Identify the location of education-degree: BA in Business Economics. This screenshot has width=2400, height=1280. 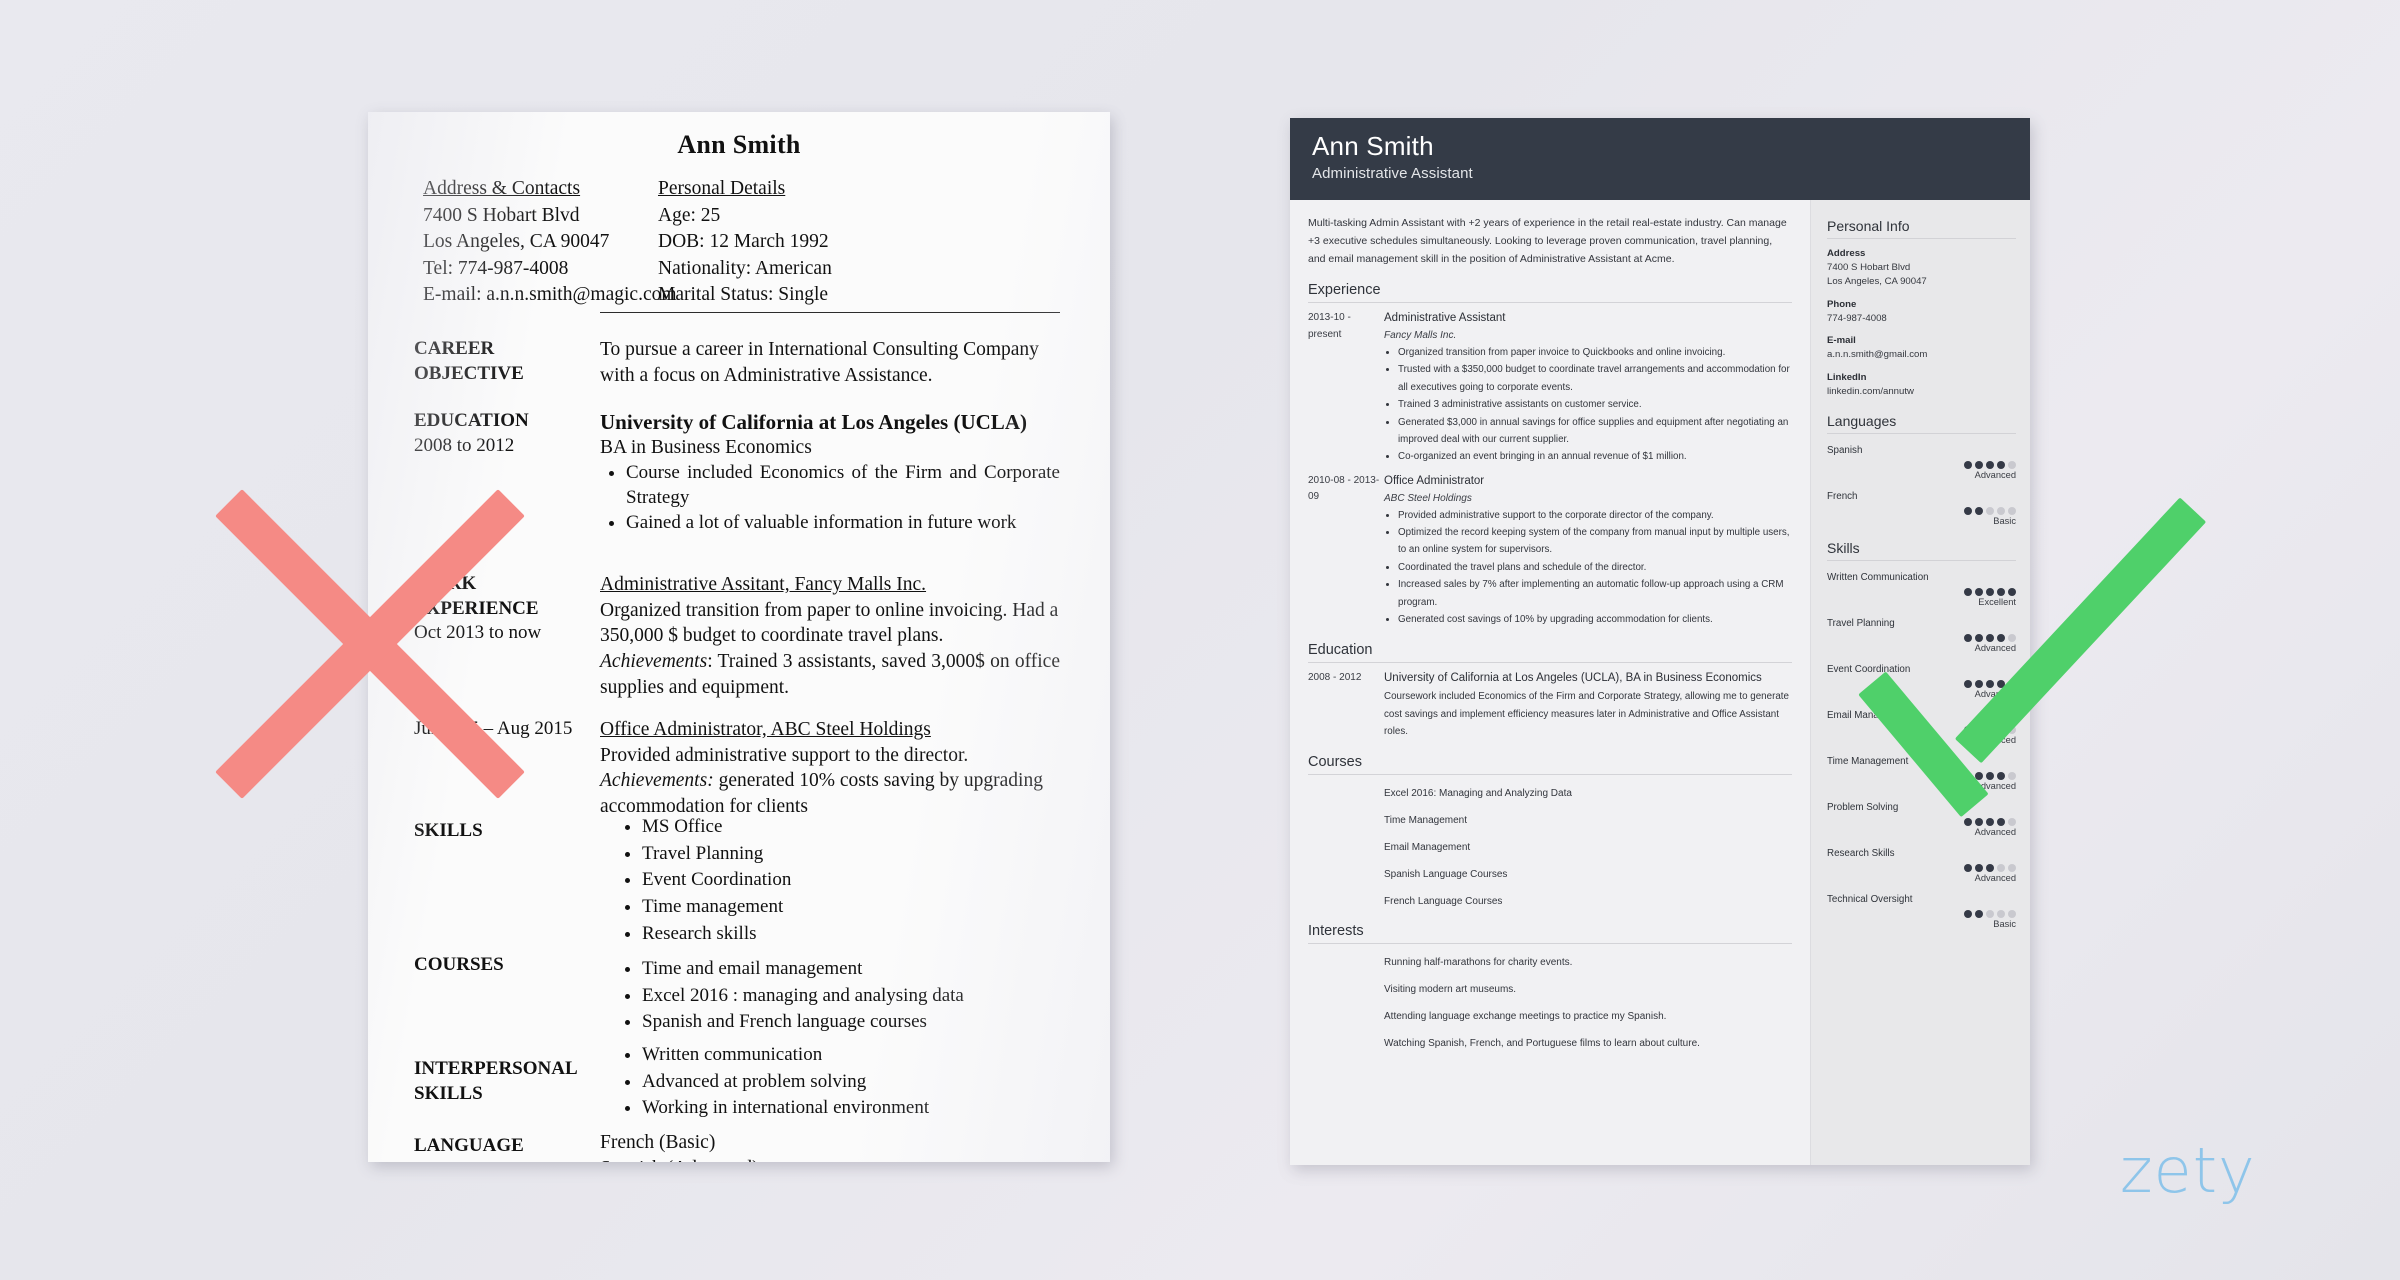
(706, 447).